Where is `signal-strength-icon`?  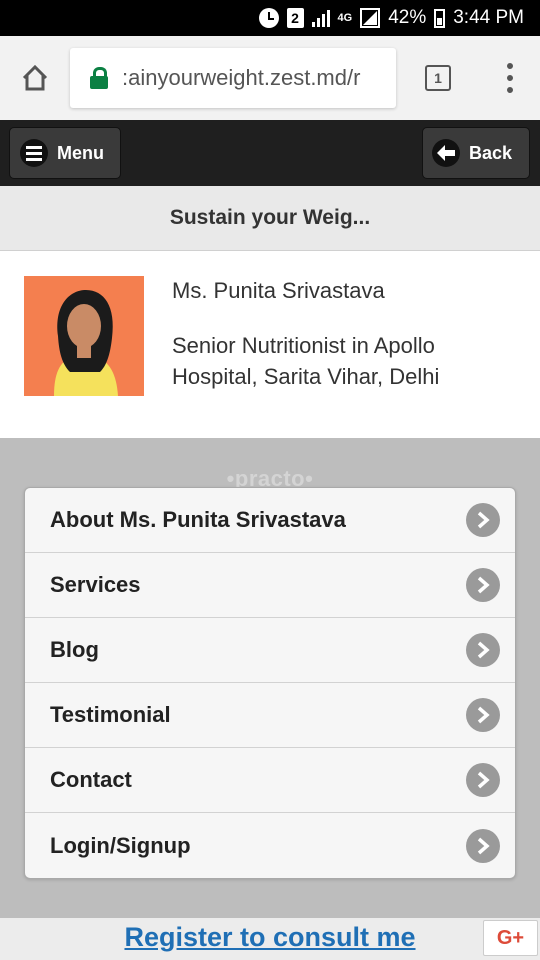
signal-strength-icon is located at coordinates (320, 18).